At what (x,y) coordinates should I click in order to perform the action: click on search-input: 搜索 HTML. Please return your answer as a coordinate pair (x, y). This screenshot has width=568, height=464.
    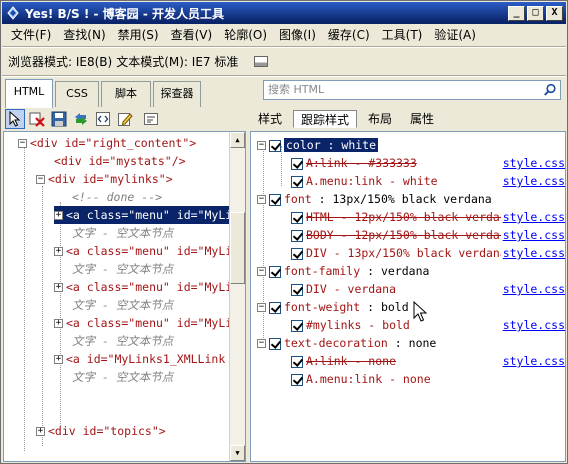
    Looking at the image, I should click on (412, 90).